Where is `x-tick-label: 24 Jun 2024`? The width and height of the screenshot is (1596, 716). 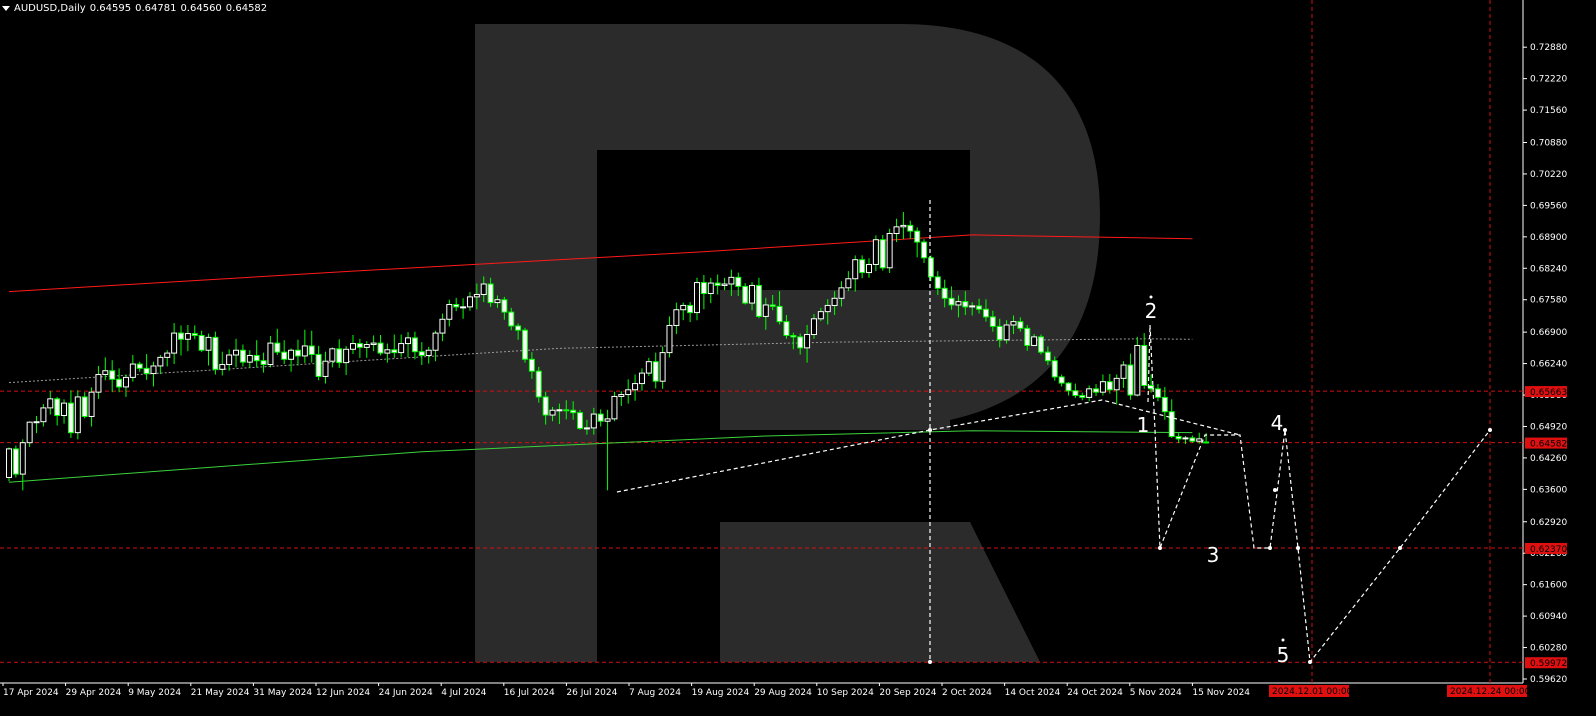
x-tick-label: 24 Jun 2024 is located at coordinates (406, 693).